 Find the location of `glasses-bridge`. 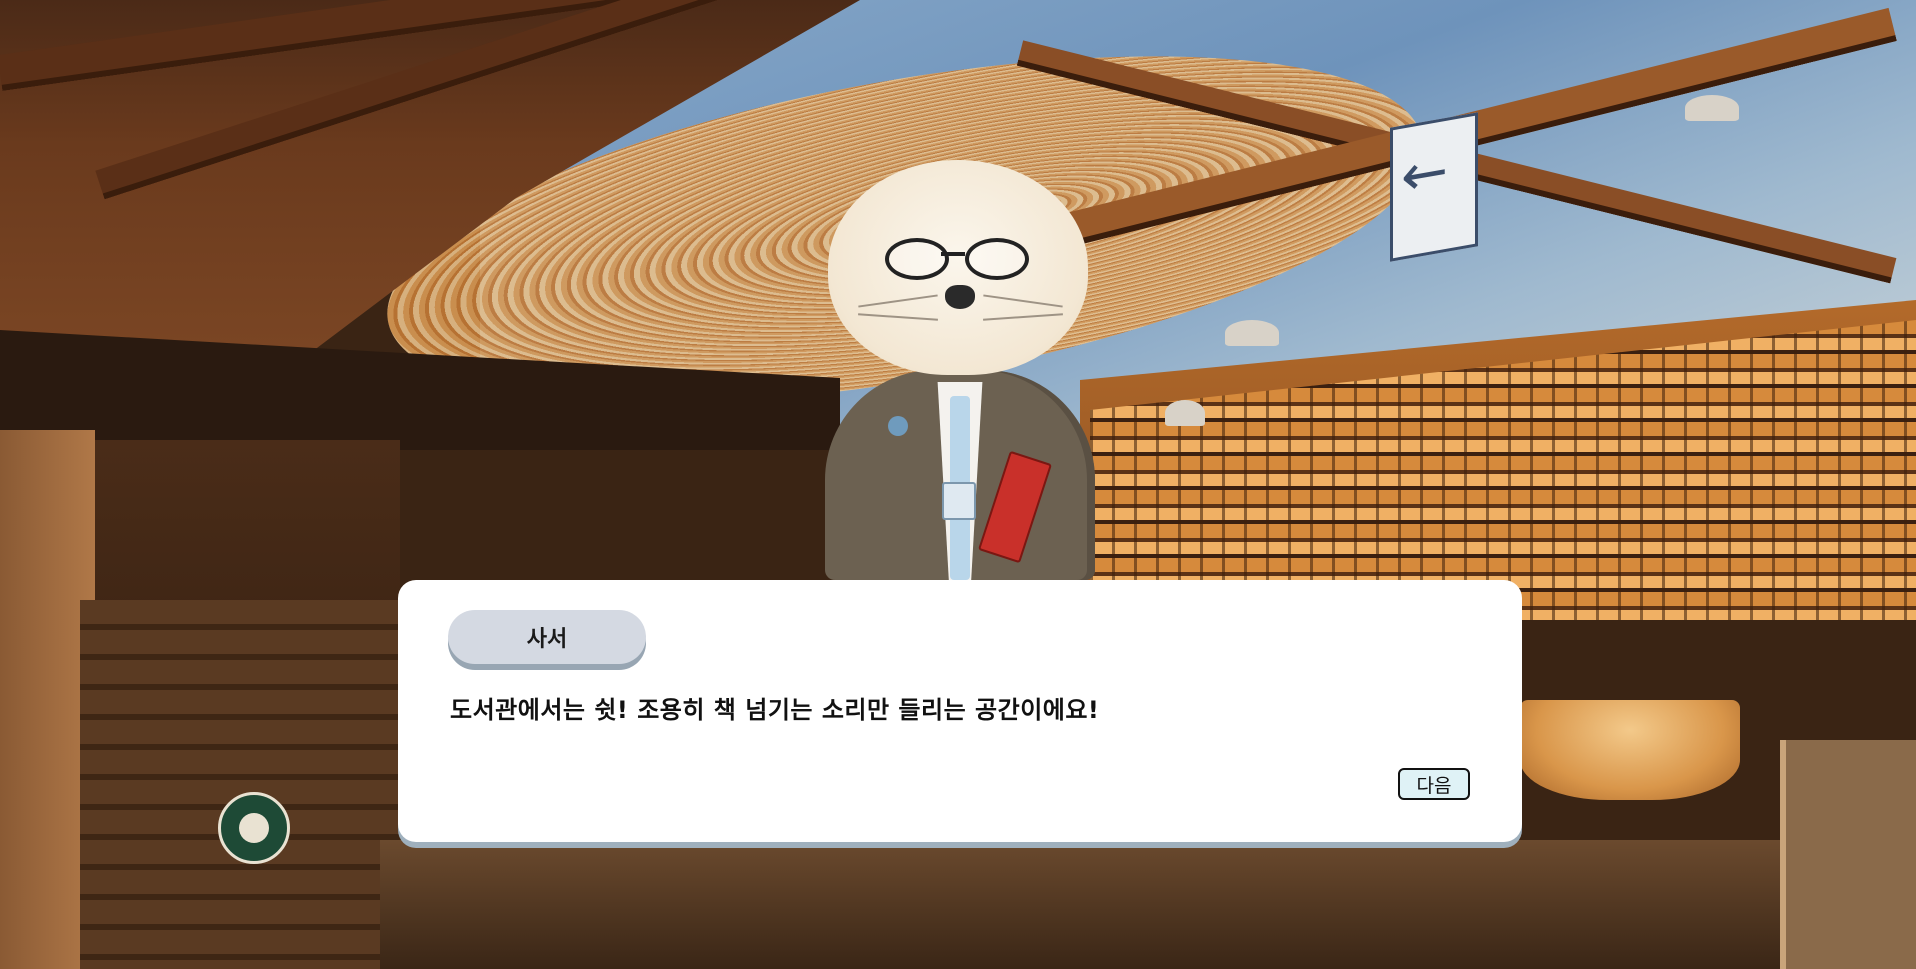

glasses-bridge is located at coordinates (953, 254).